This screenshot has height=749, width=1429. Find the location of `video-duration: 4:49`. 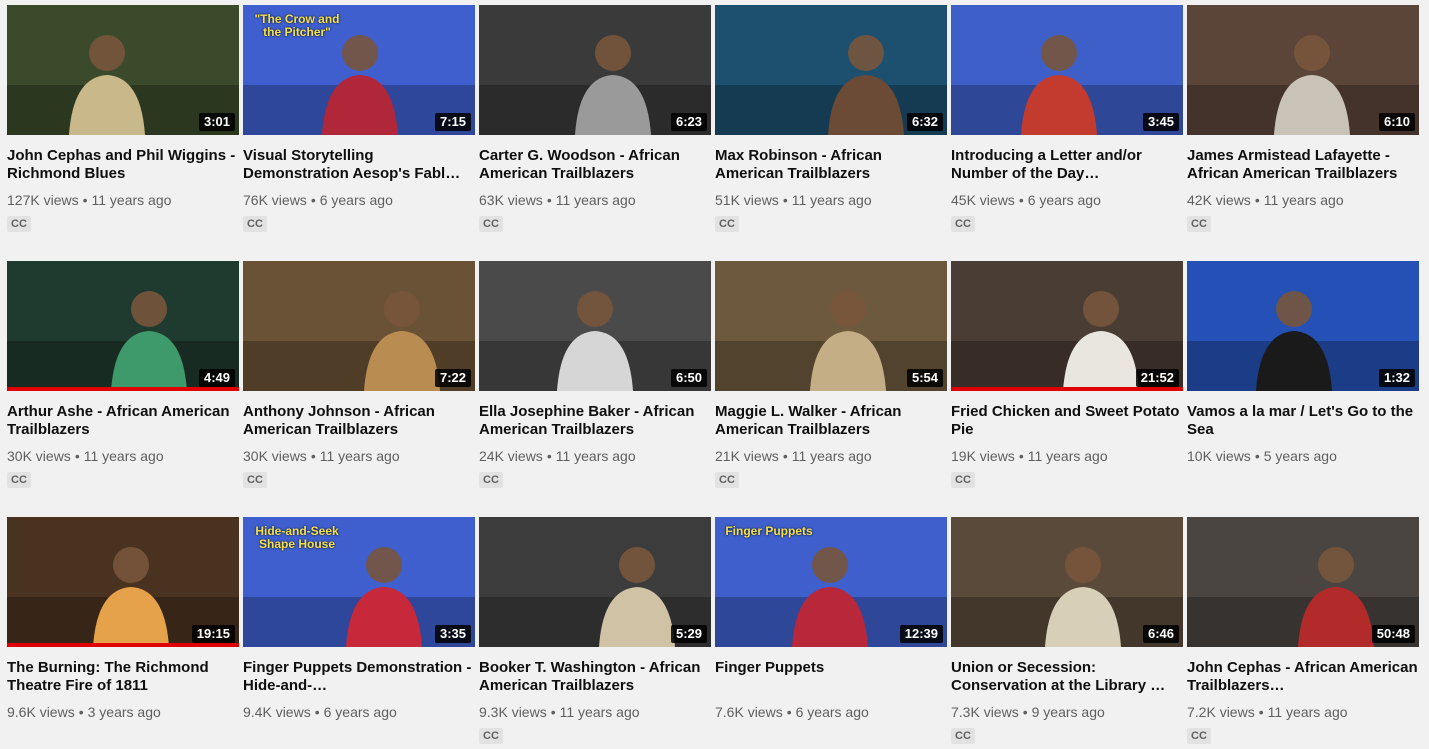

video-duration: 4:49 is located at coordinates (216, 378).